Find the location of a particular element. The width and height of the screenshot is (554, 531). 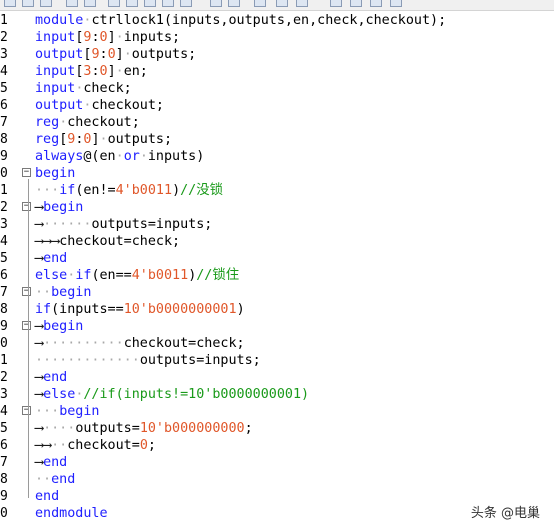

line-number: 5 is located at coordinates (4, 88).